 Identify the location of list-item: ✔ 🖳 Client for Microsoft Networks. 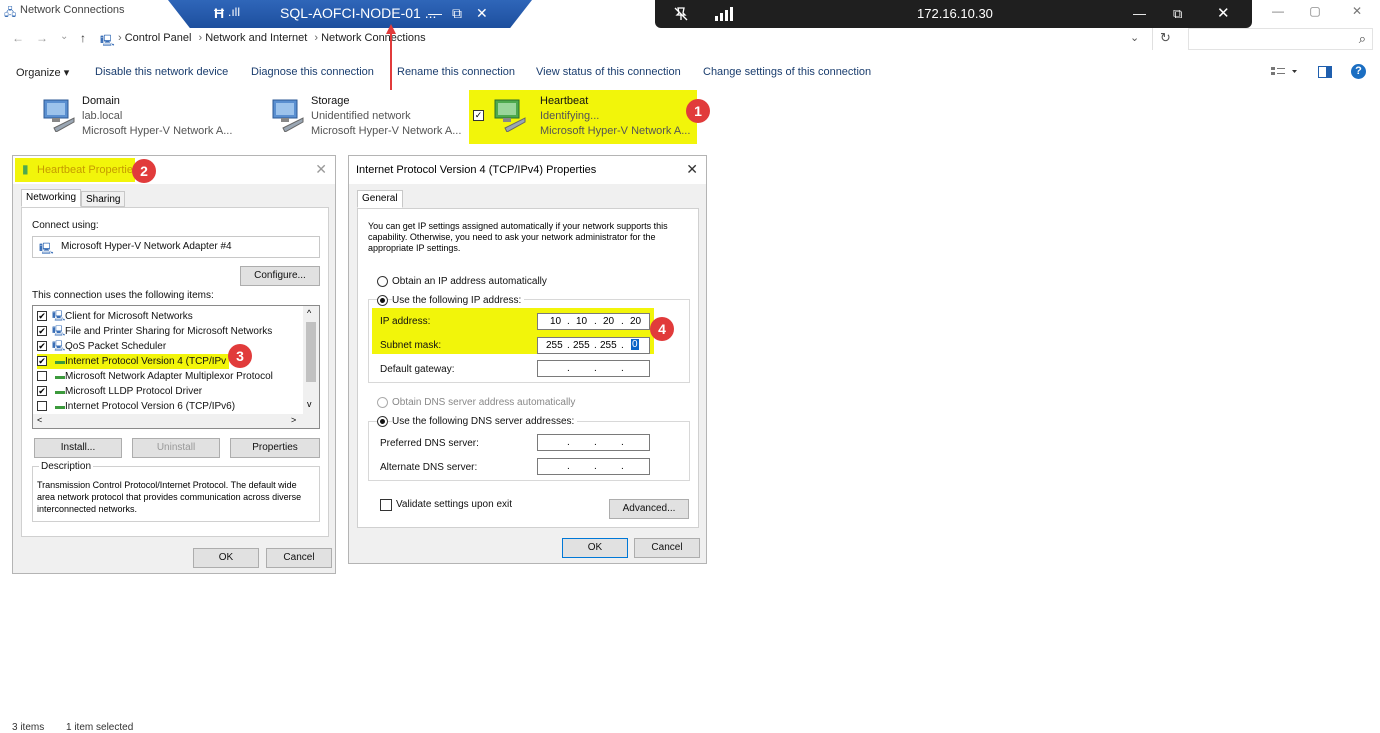
(167, 316).